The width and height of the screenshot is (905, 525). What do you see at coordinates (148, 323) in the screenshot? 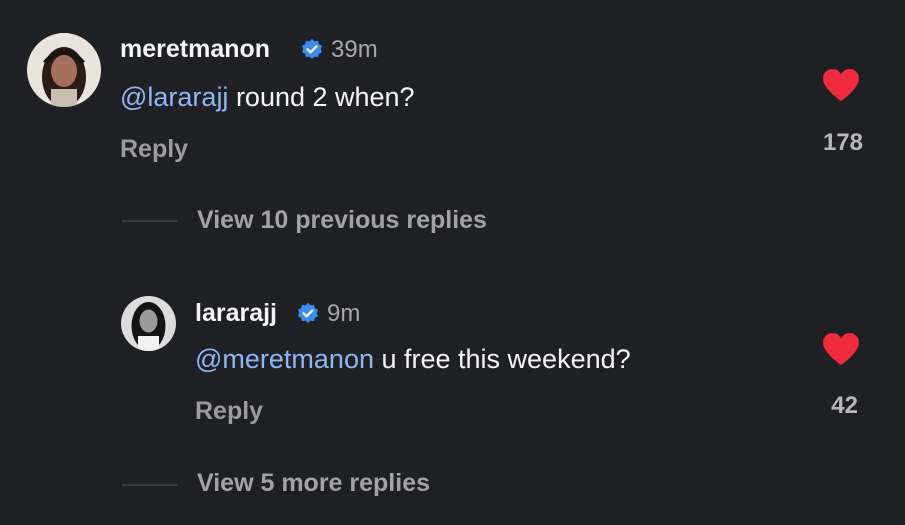
I see `avatar-lararajj` at bounding box center [148, 323].